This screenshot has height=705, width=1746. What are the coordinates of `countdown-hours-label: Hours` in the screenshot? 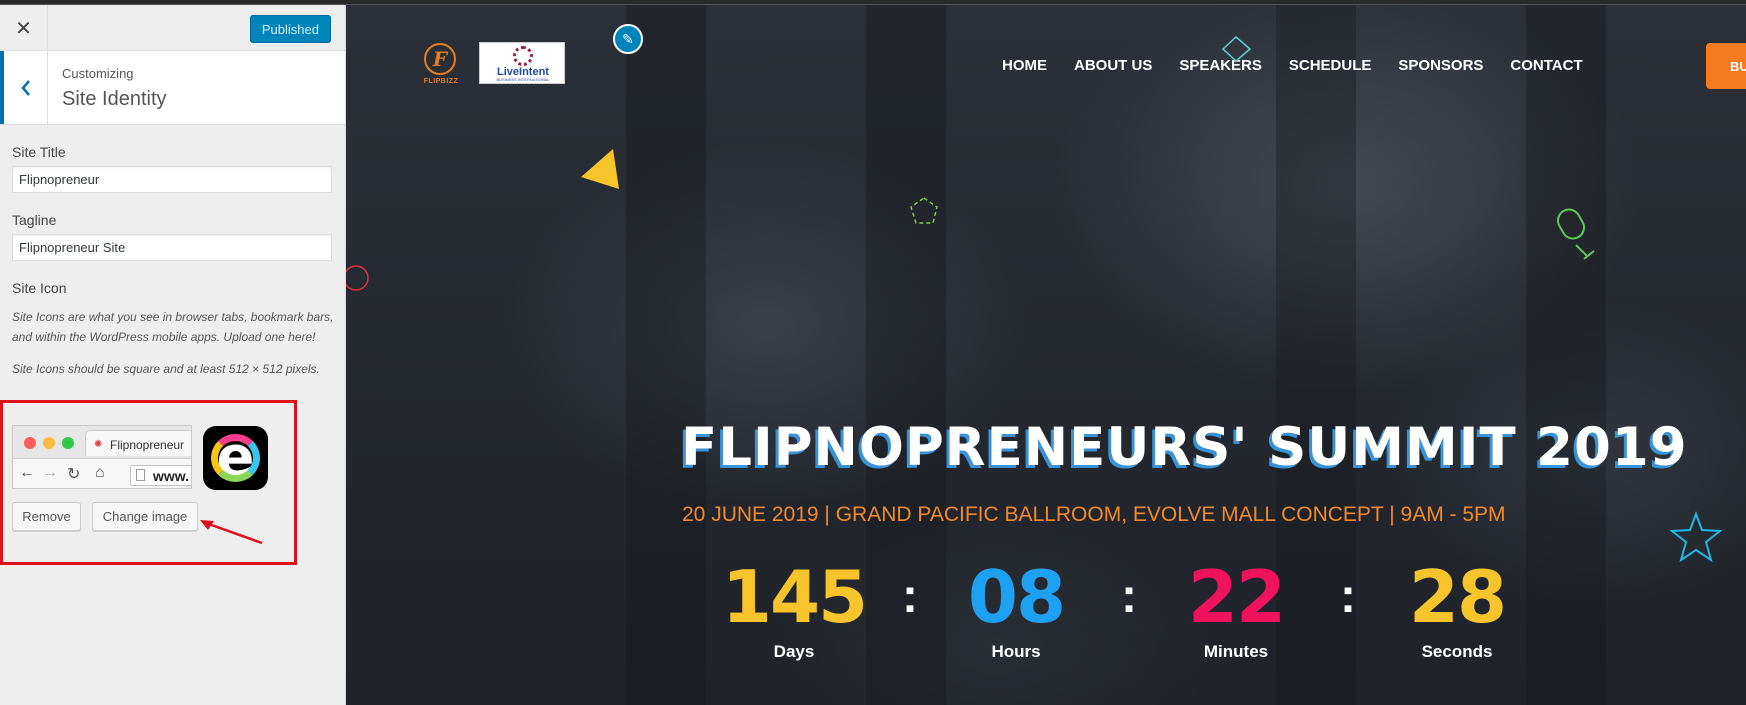 It's located at (1016, 651).